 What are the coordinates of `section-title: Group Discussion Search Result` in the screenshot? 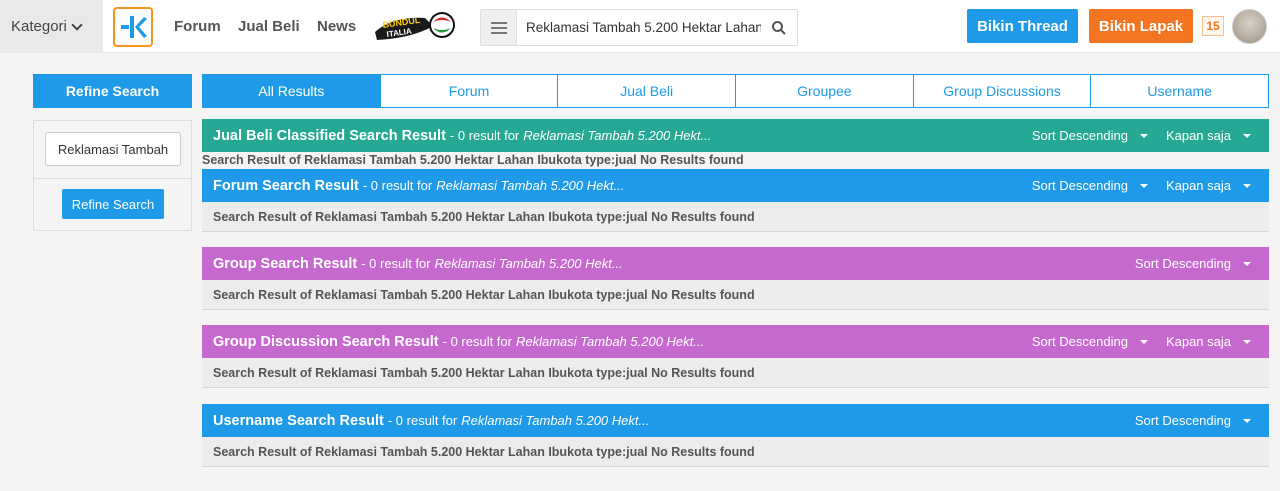 It's located at (326, 341).